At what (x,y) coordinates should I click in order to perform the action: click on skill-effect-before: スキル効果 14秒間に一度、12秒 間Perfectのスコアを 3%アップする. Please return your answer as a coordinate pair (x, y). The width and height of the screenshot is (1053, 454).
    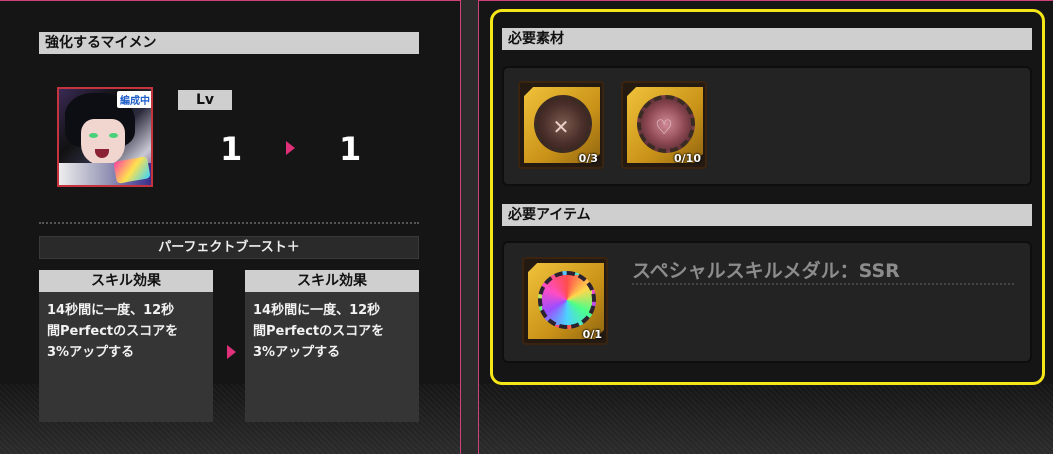
    Looking at the image, I should click on (126, 346).